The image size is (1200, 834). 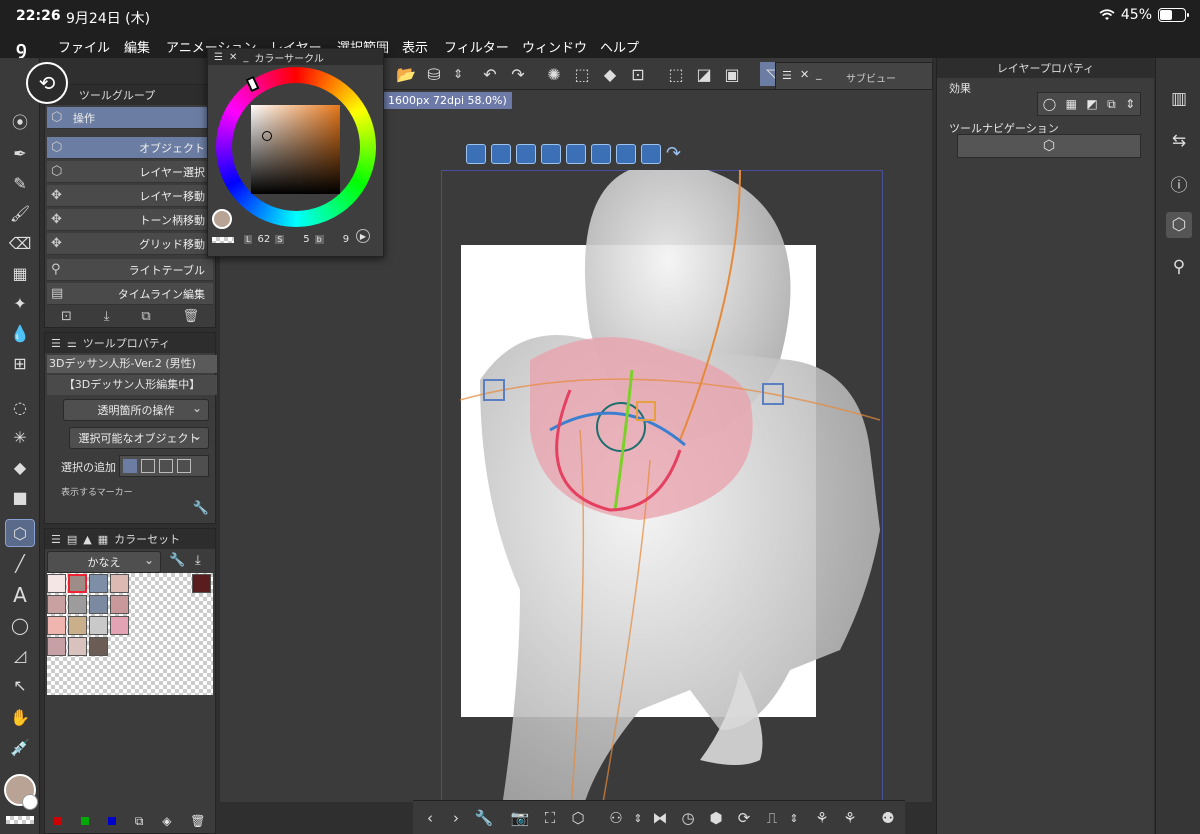 What do you see at coordinates (456, 818) in the screenshot?
I see `chevron-right-icon: ›` at bounding box center [456, 818].